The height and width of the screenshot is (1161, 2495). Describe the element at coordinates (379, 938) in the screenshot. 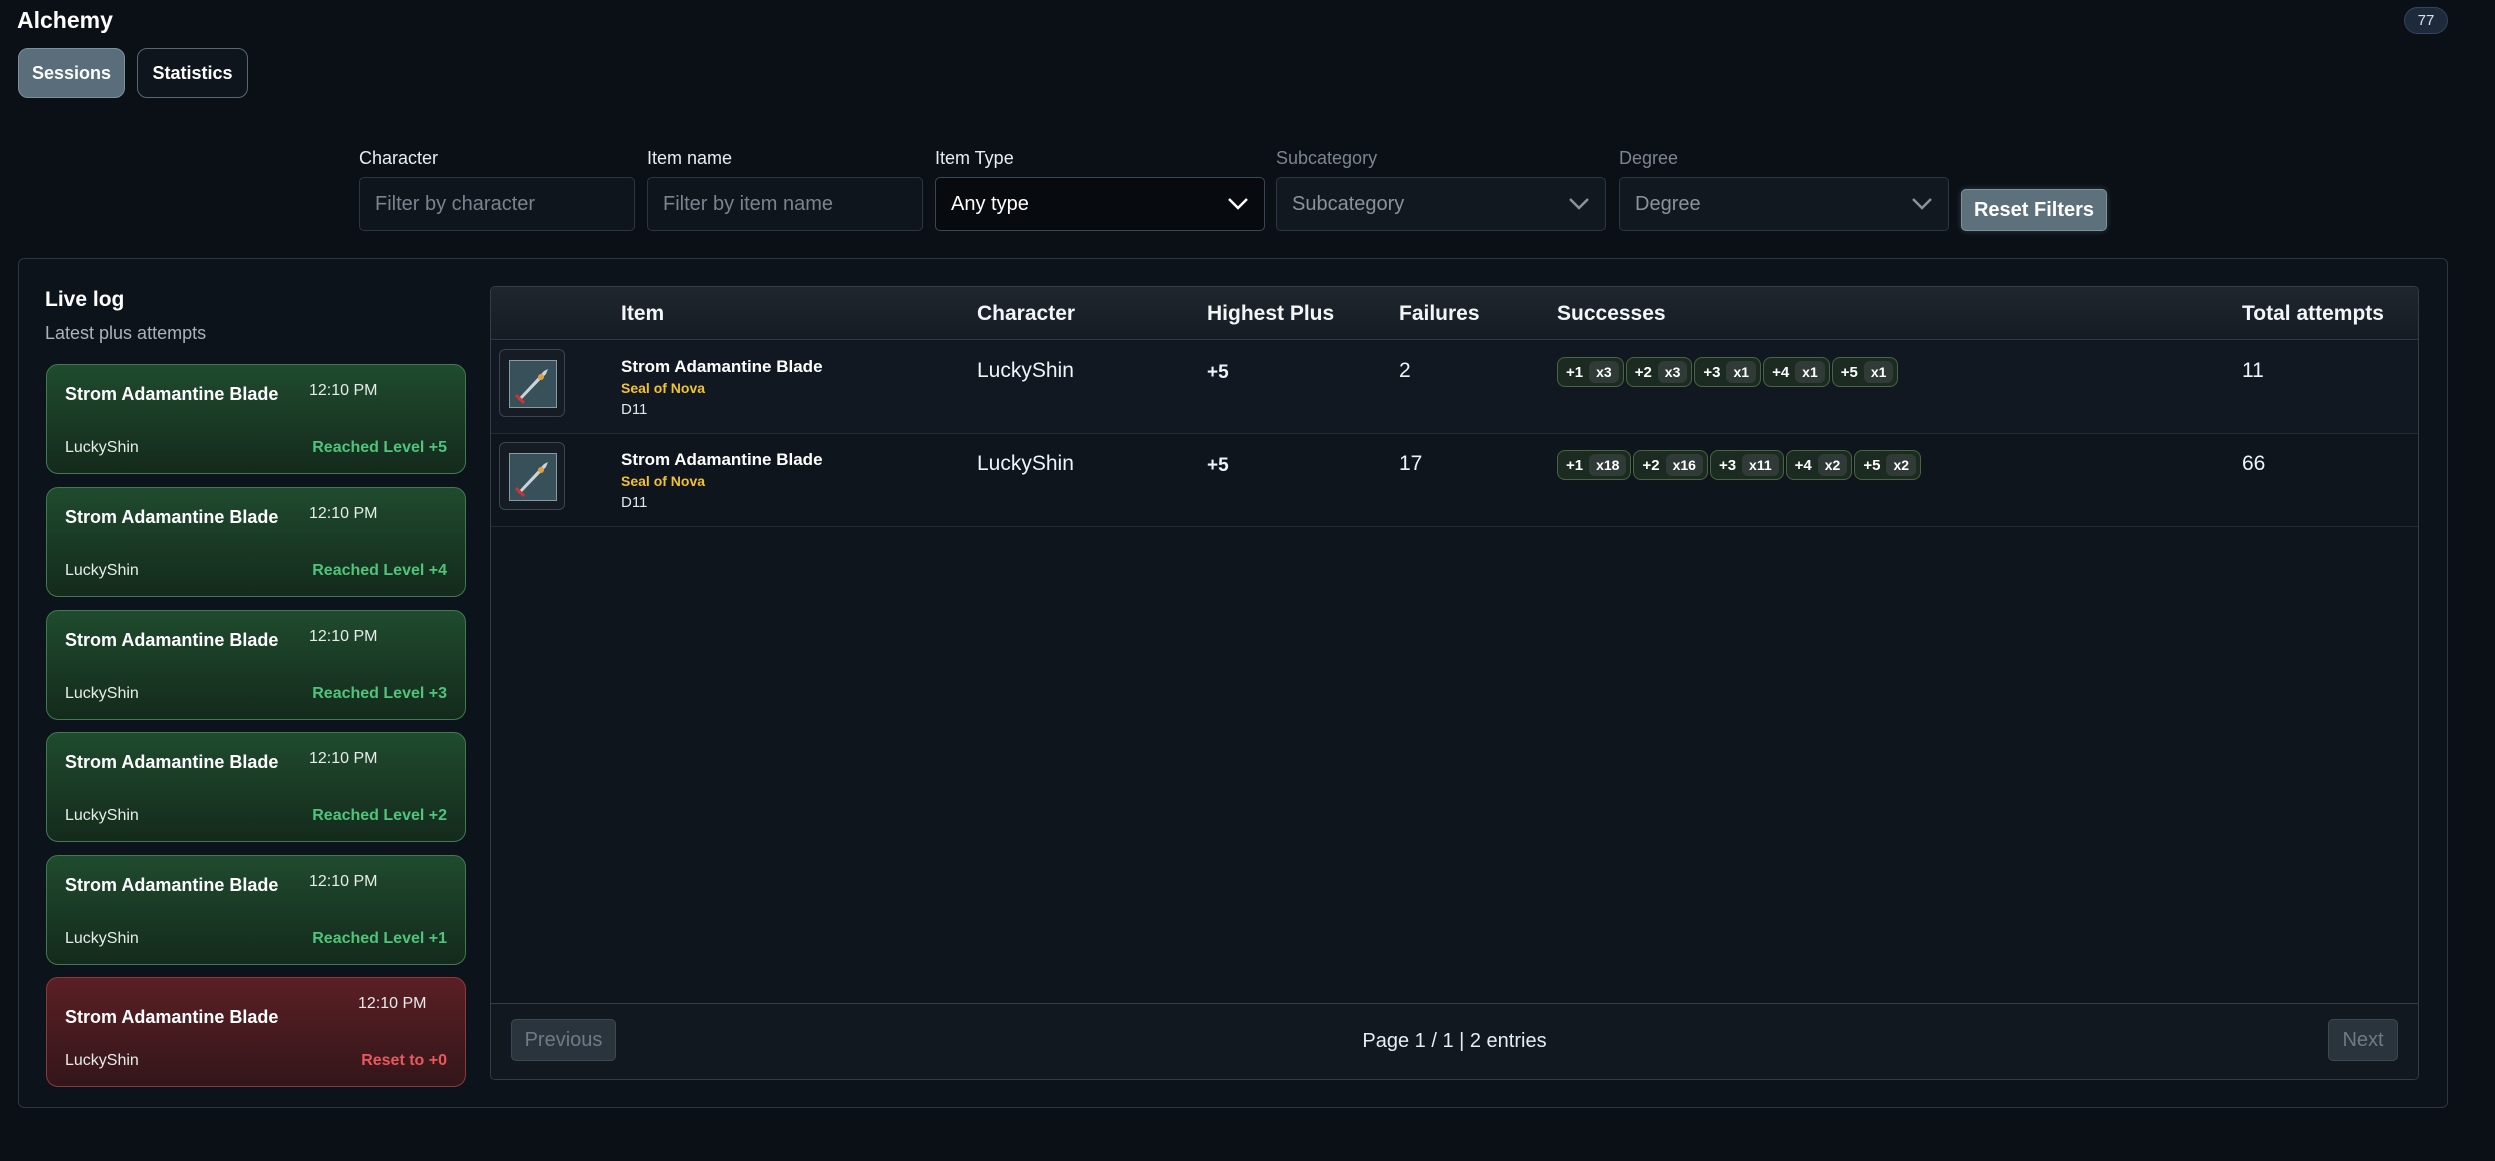

I see `log-status: Reached Level +1` at that location.